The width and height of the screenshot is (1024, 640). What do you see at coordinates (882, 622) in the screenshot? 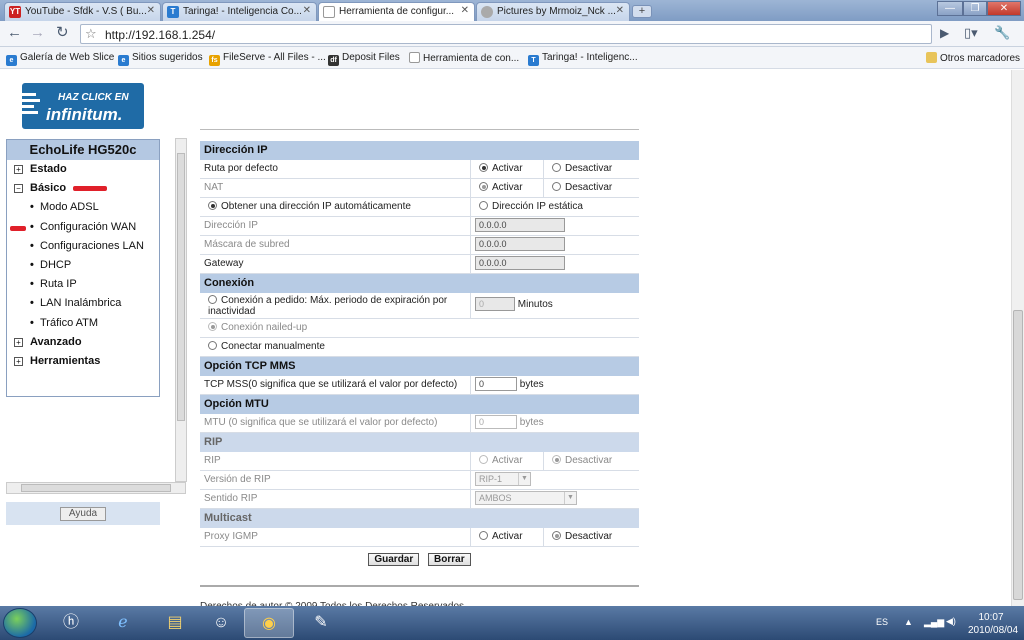
I see `language-indicator: ES` at bounding box center [882, 622].